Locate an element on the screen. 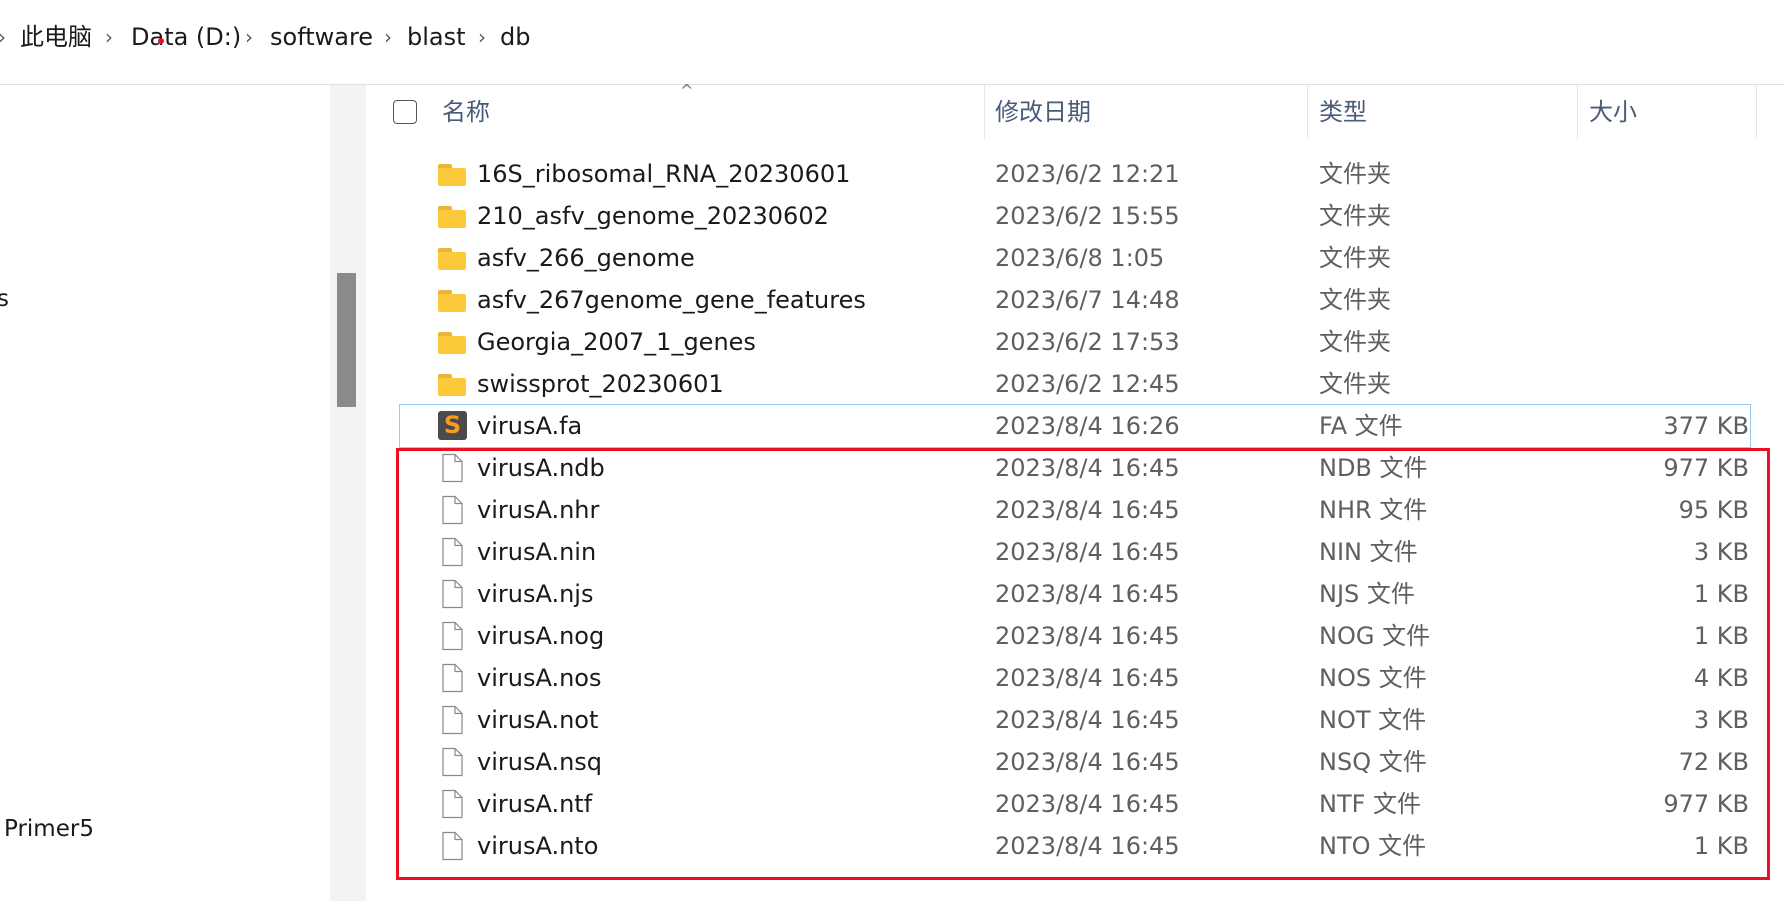 The image size is (1785, 901). file-date: 2023/6/2 17:53 is located at coordinates (1087, 342).